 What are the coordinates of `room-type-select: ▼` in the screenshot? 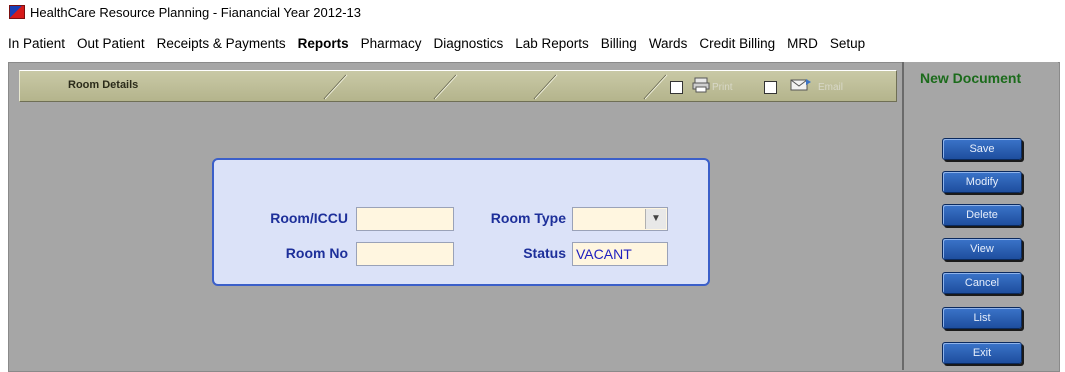 It's located at (620, 219).